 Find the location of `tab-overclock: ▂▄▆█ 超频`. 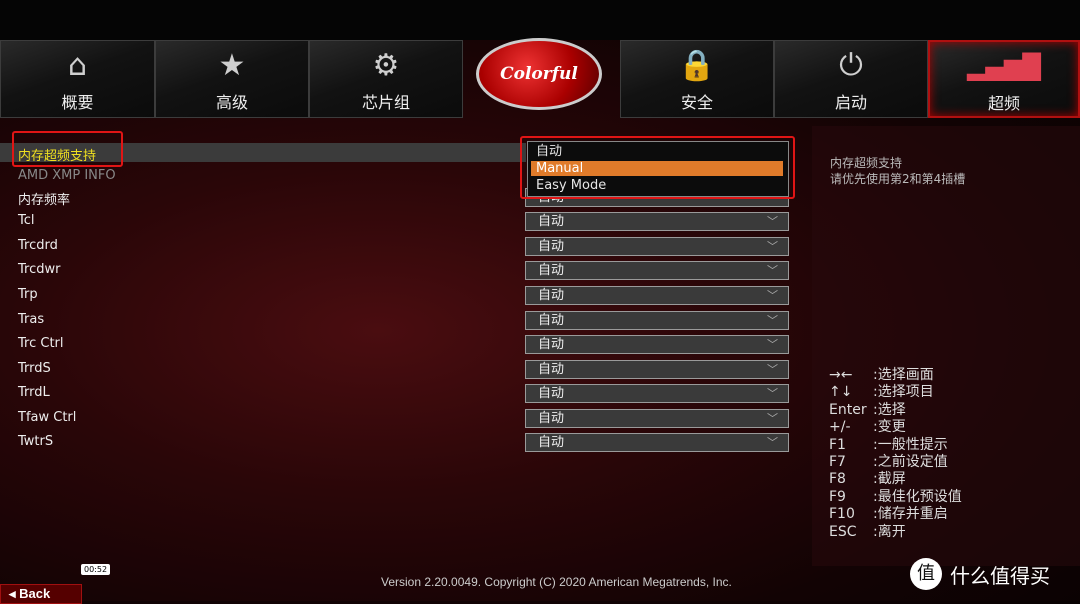

tab-overclock: ▂▄▆█ 超频 is located at coordinates (1004, 79).